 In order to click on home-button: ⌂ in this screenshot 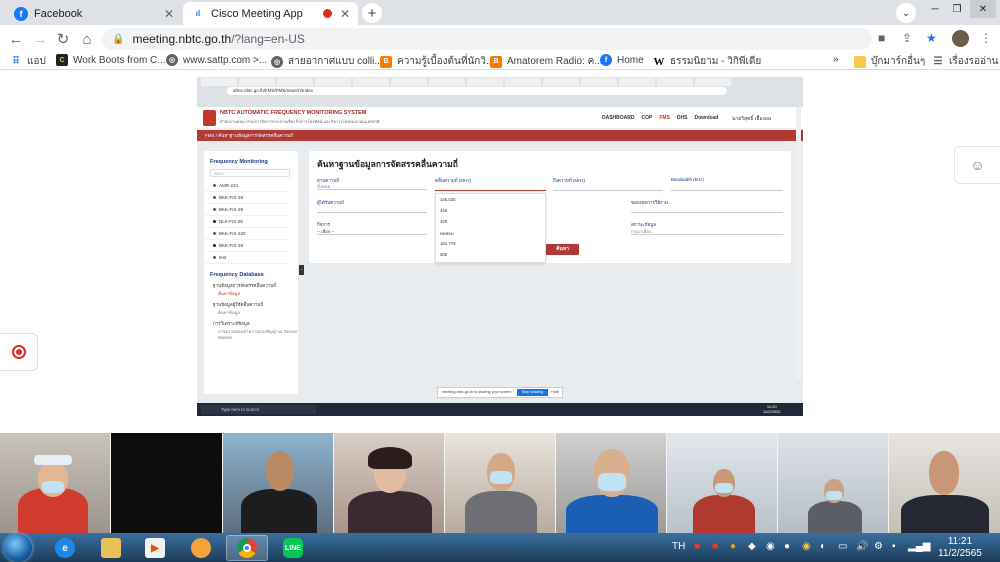, I will do `click(87, 39)`.